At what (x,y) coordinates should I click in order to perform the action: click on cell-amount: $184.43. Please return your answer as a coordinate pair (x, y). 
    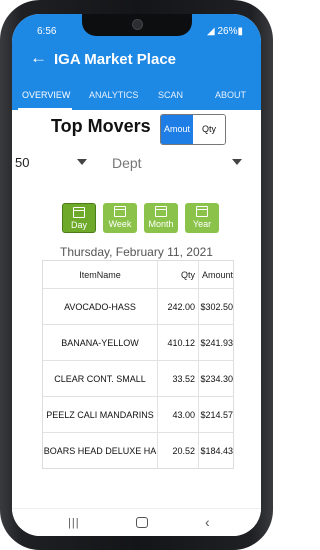
    Looking at the image, I should click on (216, 450).